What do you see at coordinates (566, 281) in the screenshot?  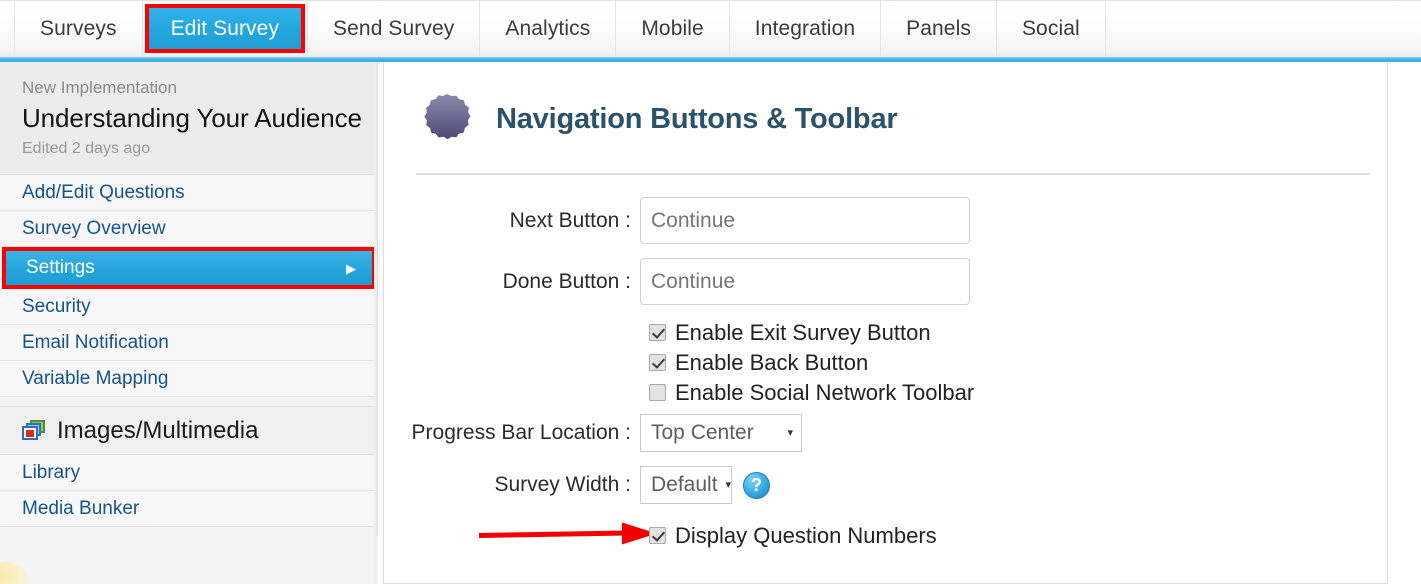 I see `done-button-label: Done Button :` at bounding box center [566, 281].